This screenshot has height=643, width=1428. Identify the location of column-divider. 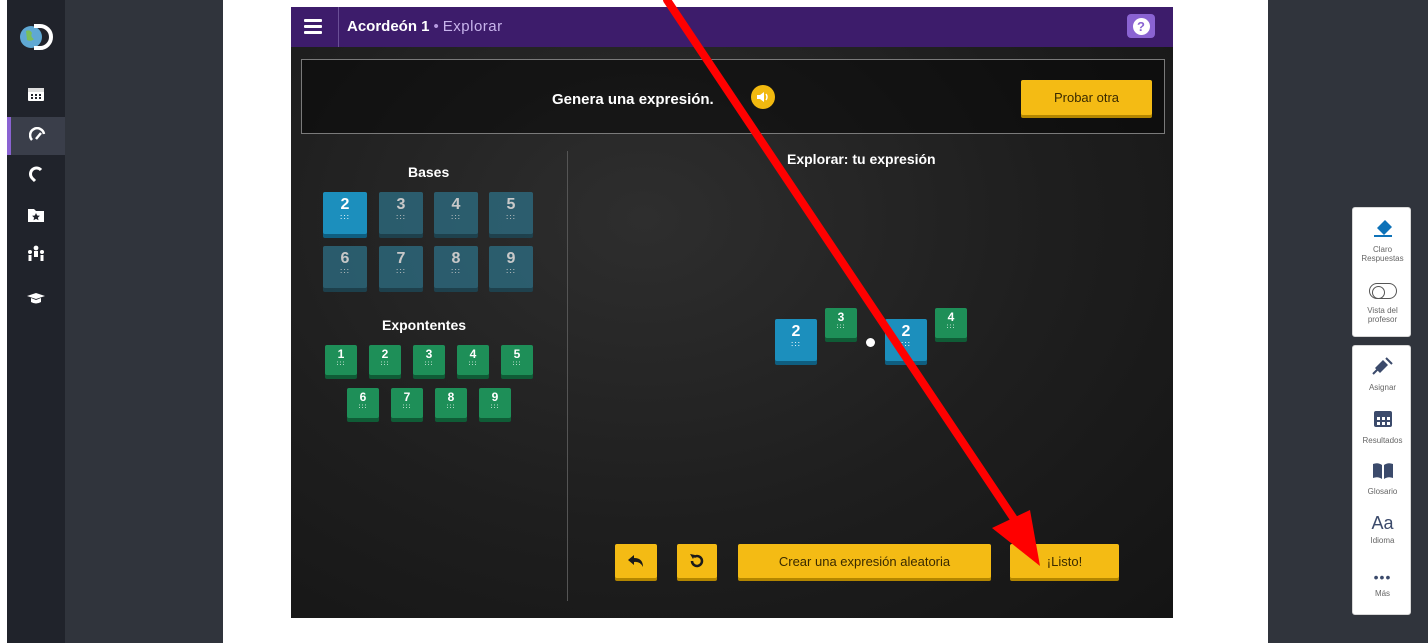
(567, 376).